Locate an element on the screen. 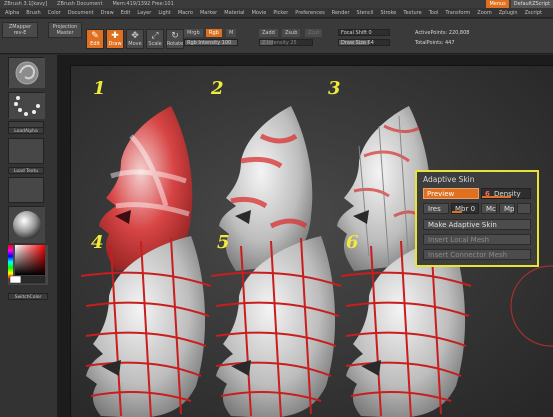 The image size is (553, 417). zmapper-sub: rev-E is located at coordinates (20, 33).